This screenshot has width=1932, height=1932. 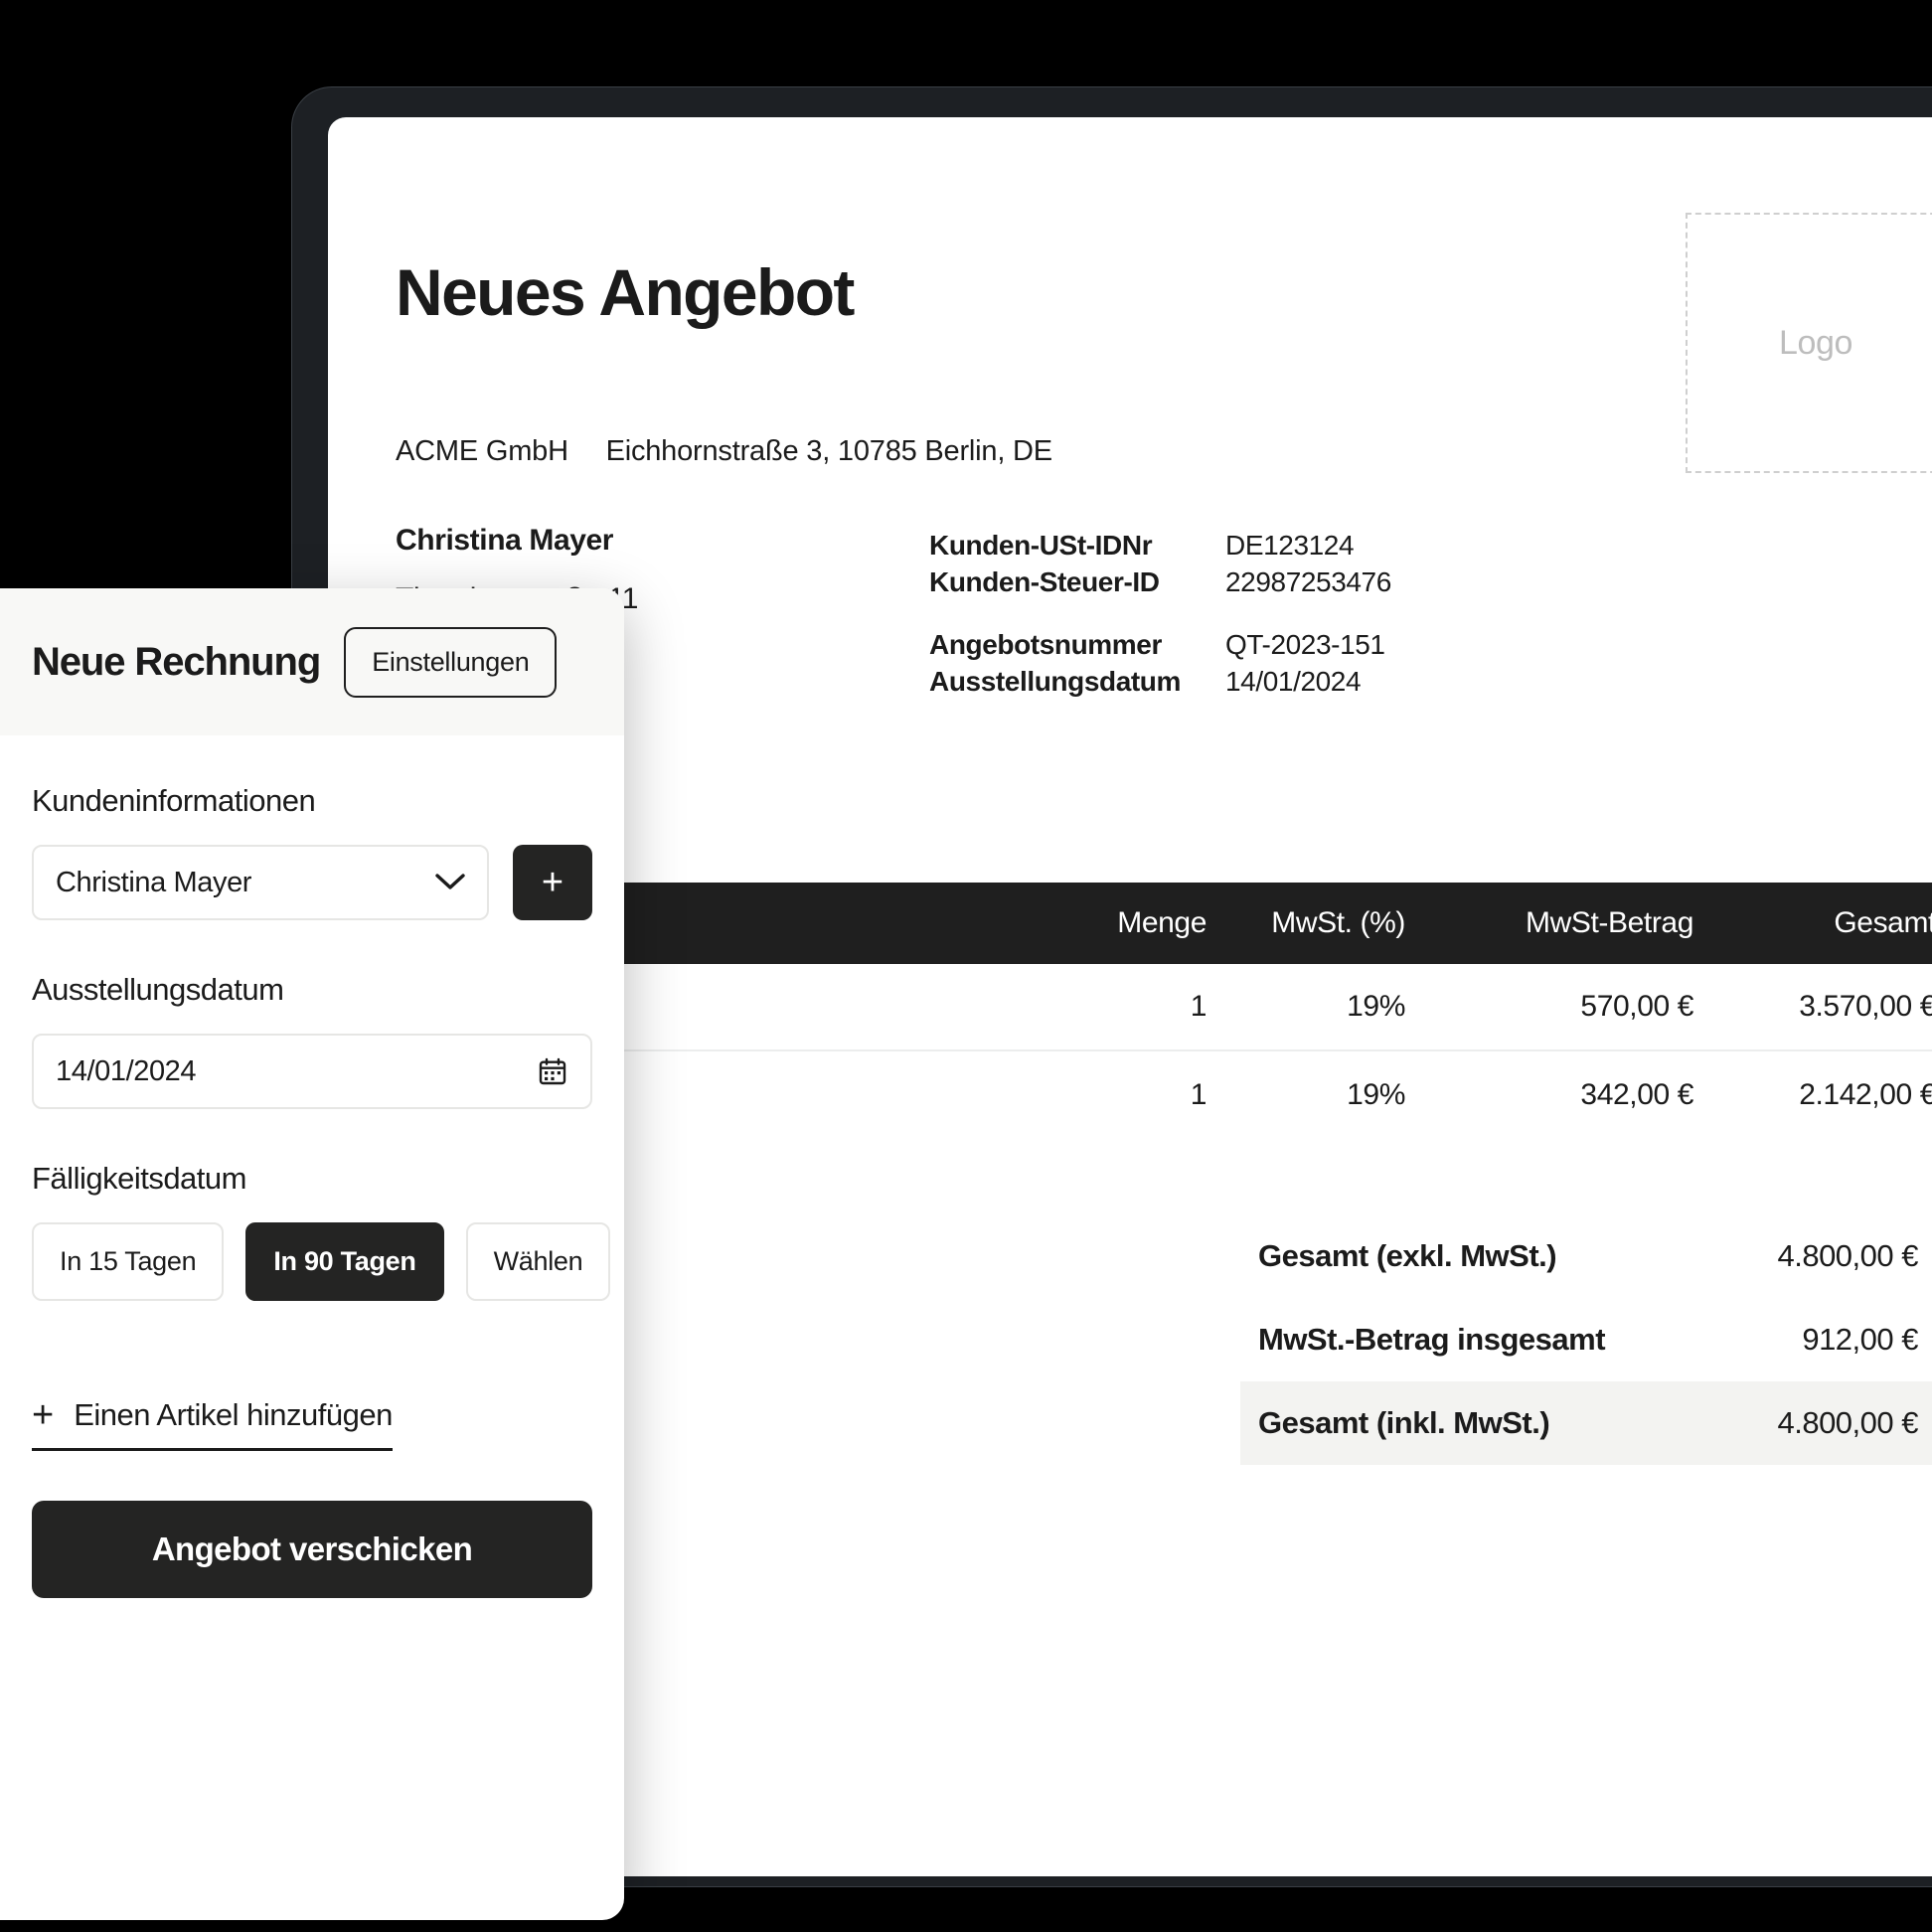 What do you see at coordinates (1609, 922) in the screenshot?
I see `column-header-vat-amount: MwSt-Betrag` at bounding box center [1609, 922].